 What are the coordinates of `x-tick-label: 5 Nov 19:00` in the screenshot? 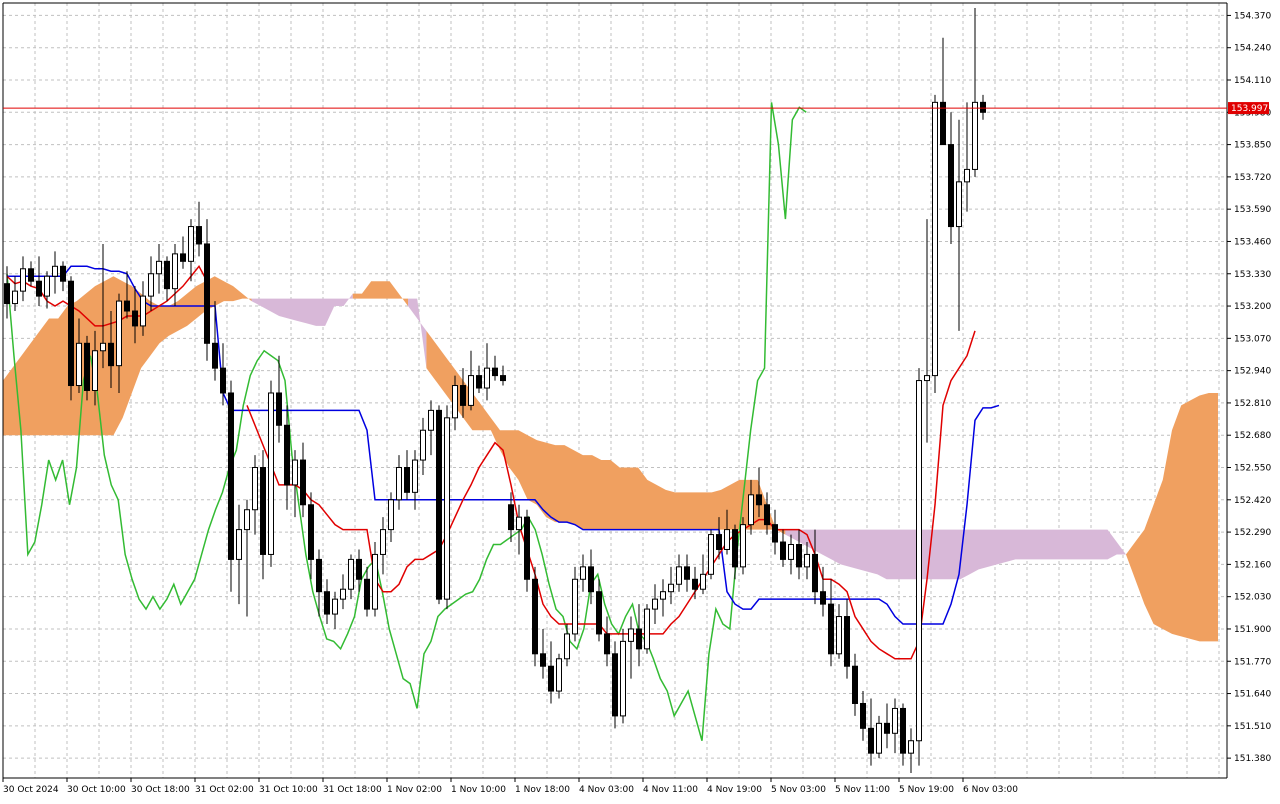 It's located at (926, 790).